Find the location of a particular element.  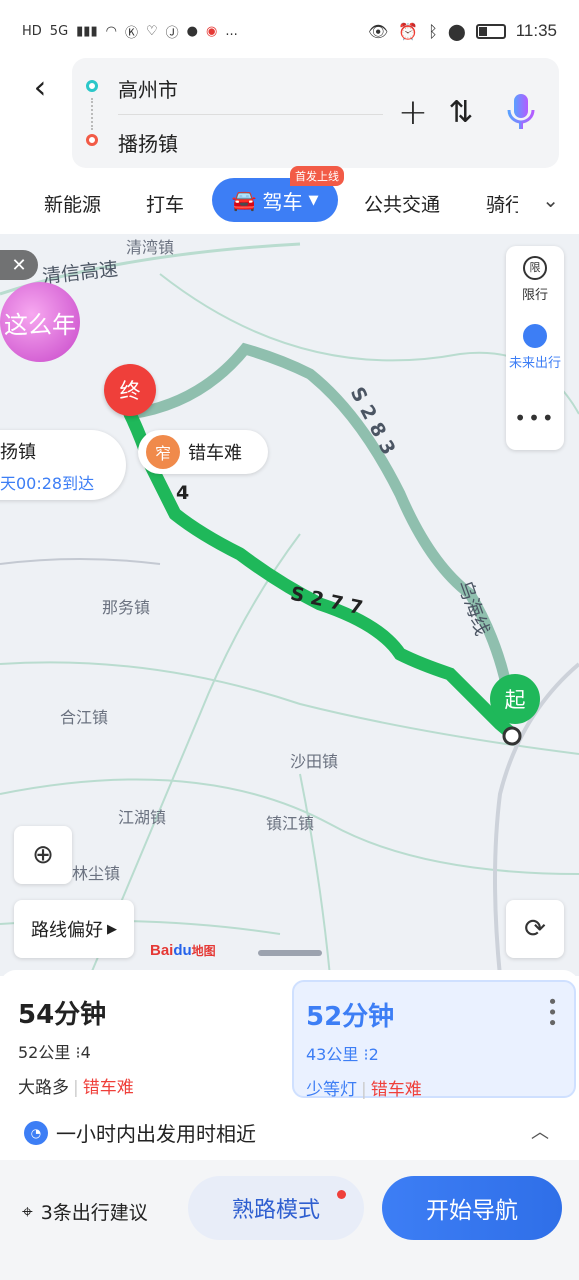

baidu-map-logo: Baidu地图 is located at coordinates (183, 950).